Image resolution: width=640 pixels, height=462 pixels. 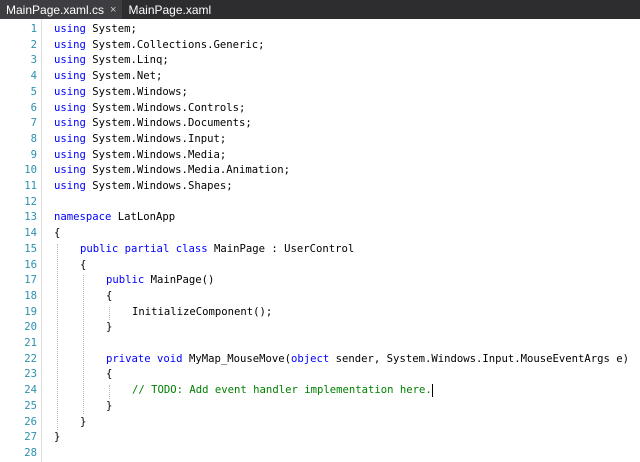 What do you see at coordinates (320, 375) in the screenshot?
I see `code-line: 23 {` at bounding box center [320, 375].